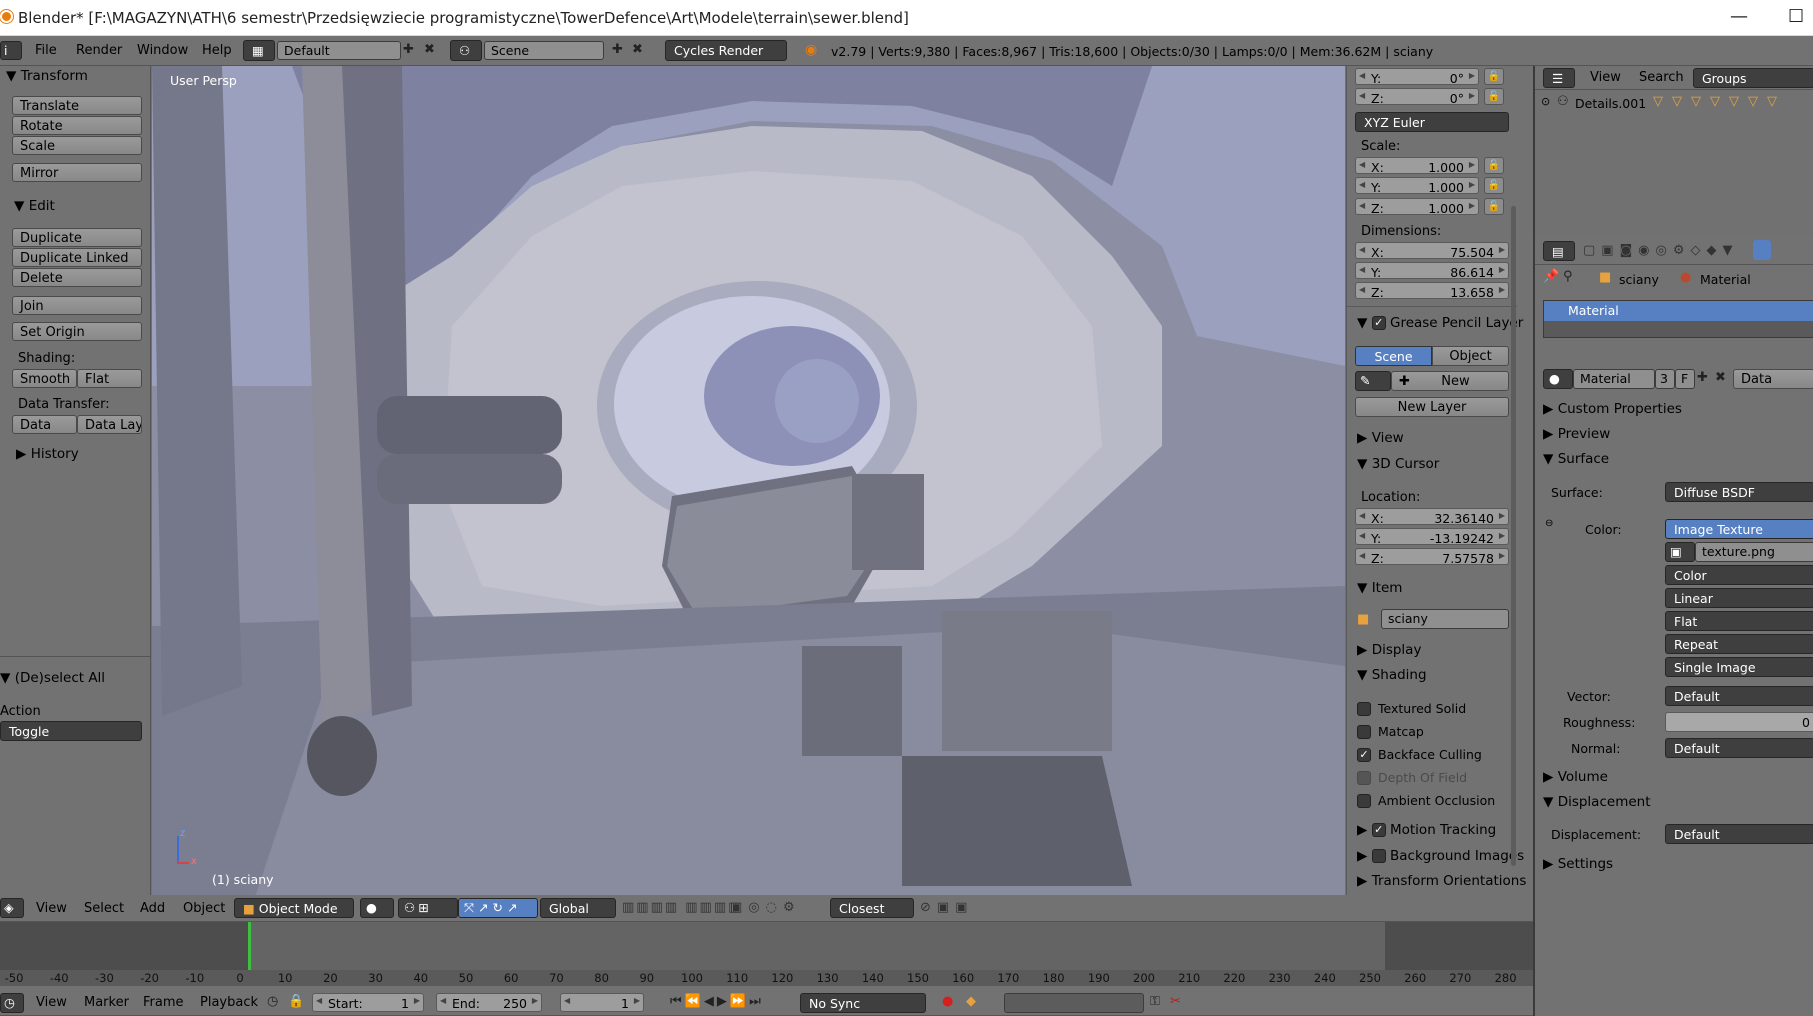  What do you see at coordinates (1440, 856) in the screenshot?
I see `background-images-header: ▶ Background Images` at bounding box center [1440, 856].